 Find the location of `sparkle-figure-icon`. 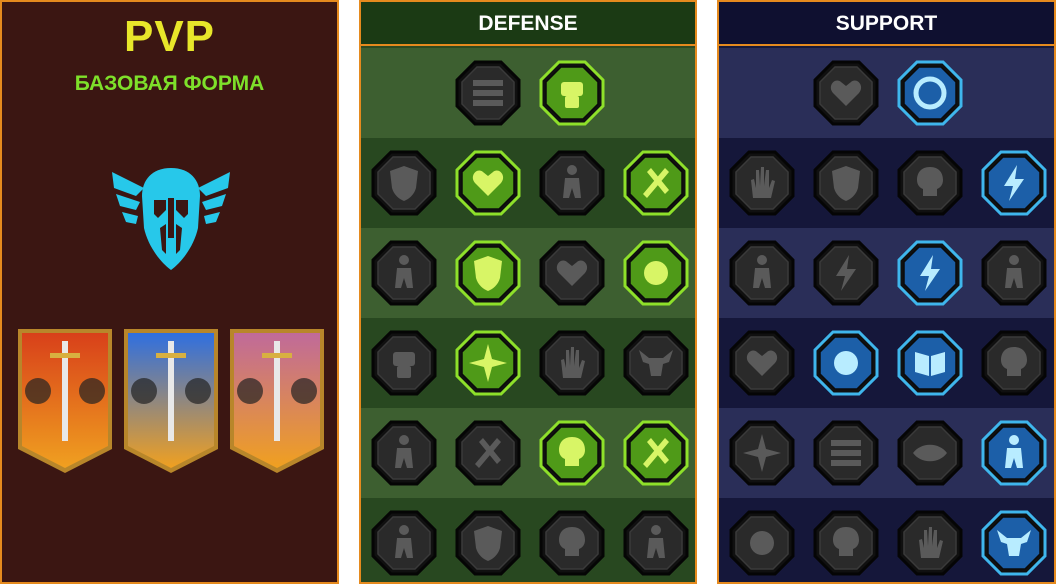

sparkle-figure-icon is located at coordinates (762, 273).